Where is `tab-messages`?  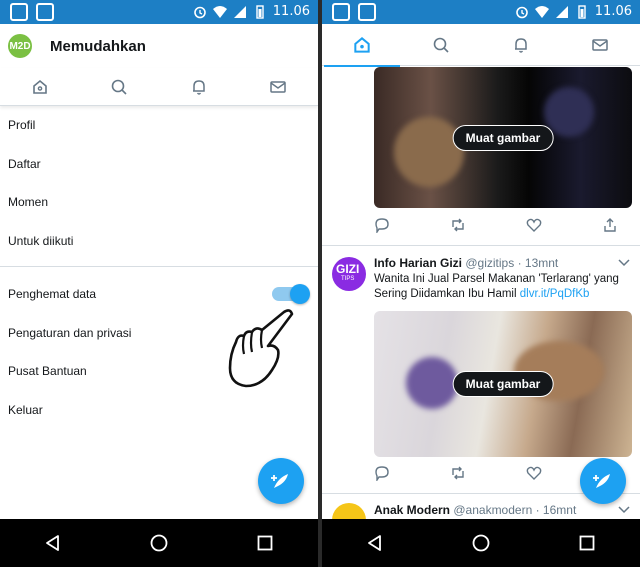
tab-messages is located at coordinates (600, 45).